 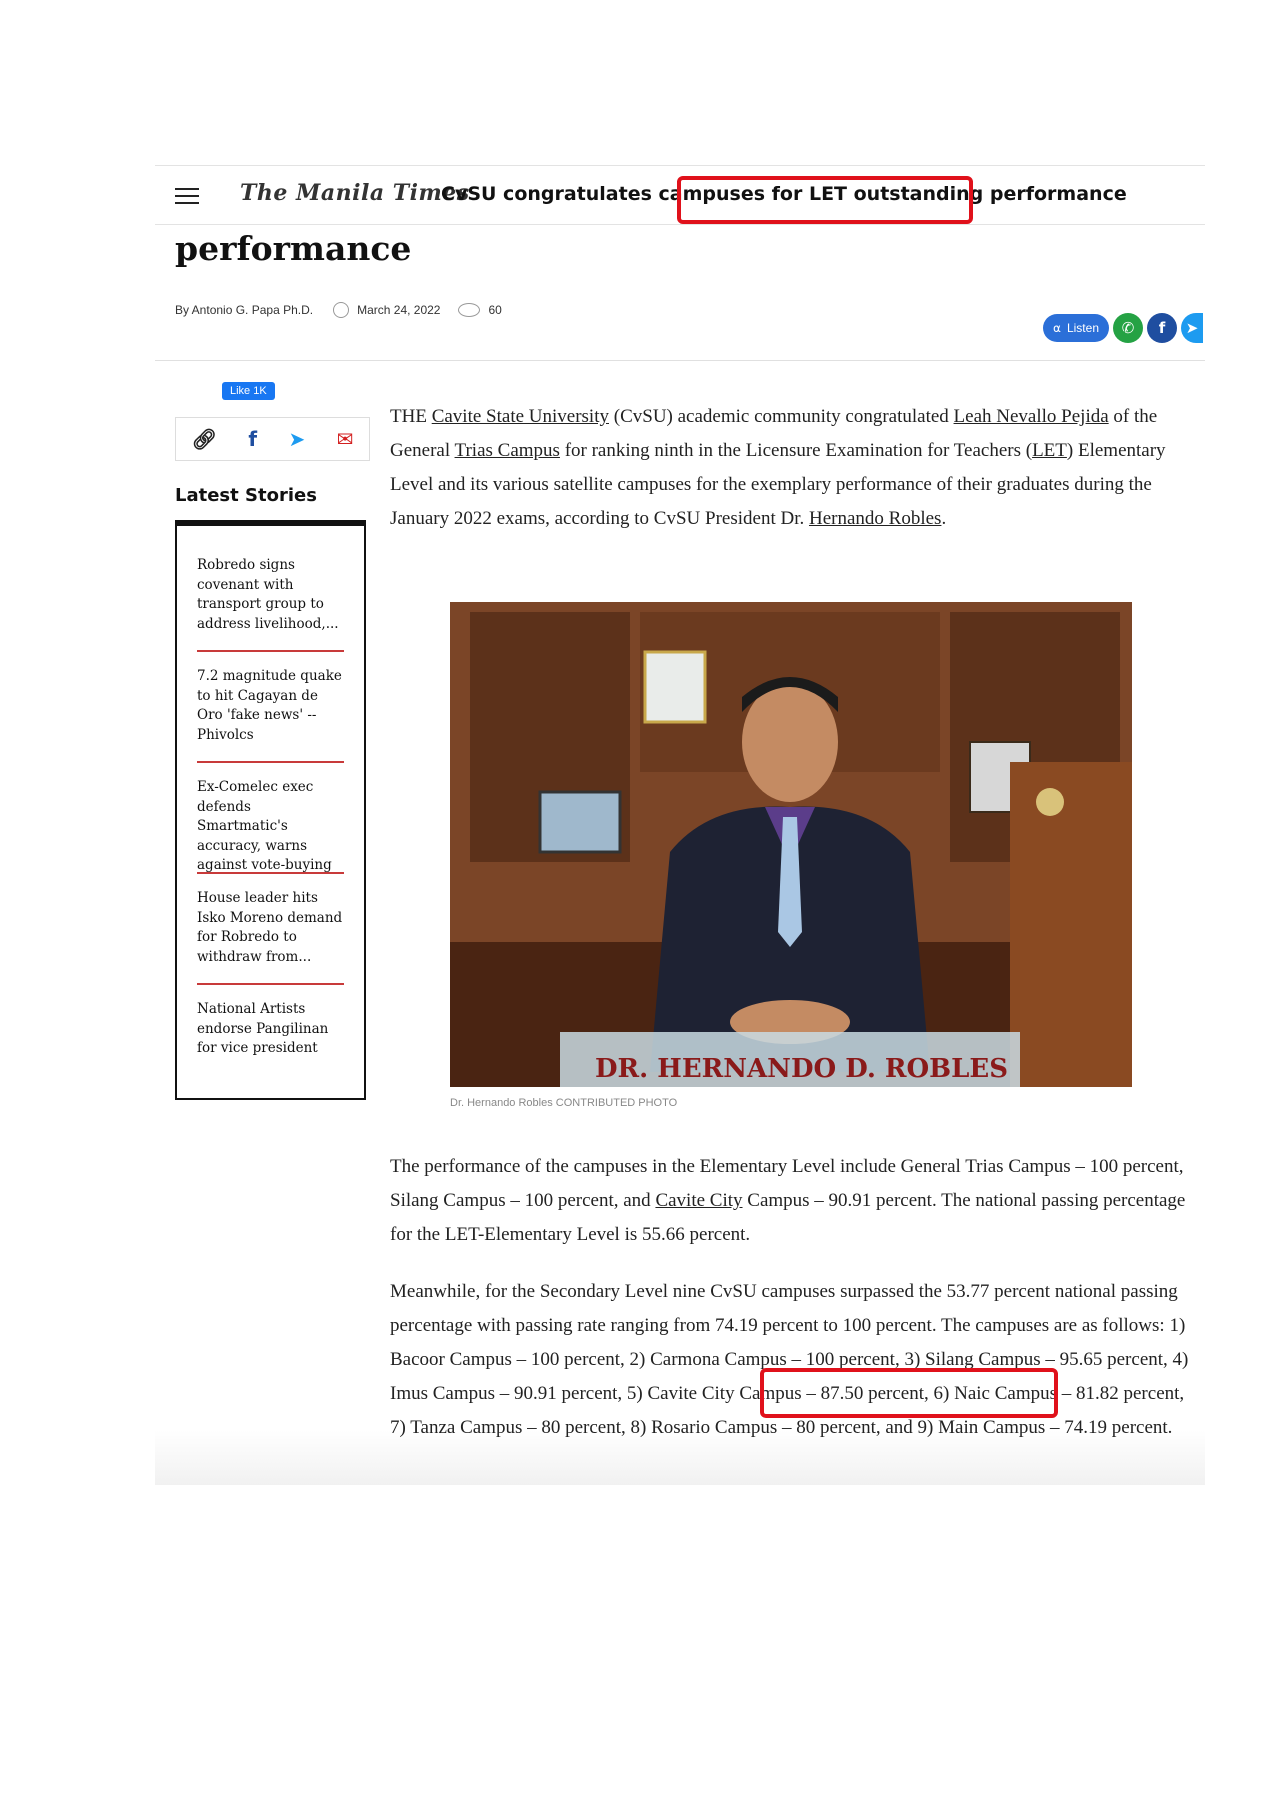 What do you see at coordinates (680, 360) in the screenshot?
I see `header-divider` at bounding box center [680, 360].